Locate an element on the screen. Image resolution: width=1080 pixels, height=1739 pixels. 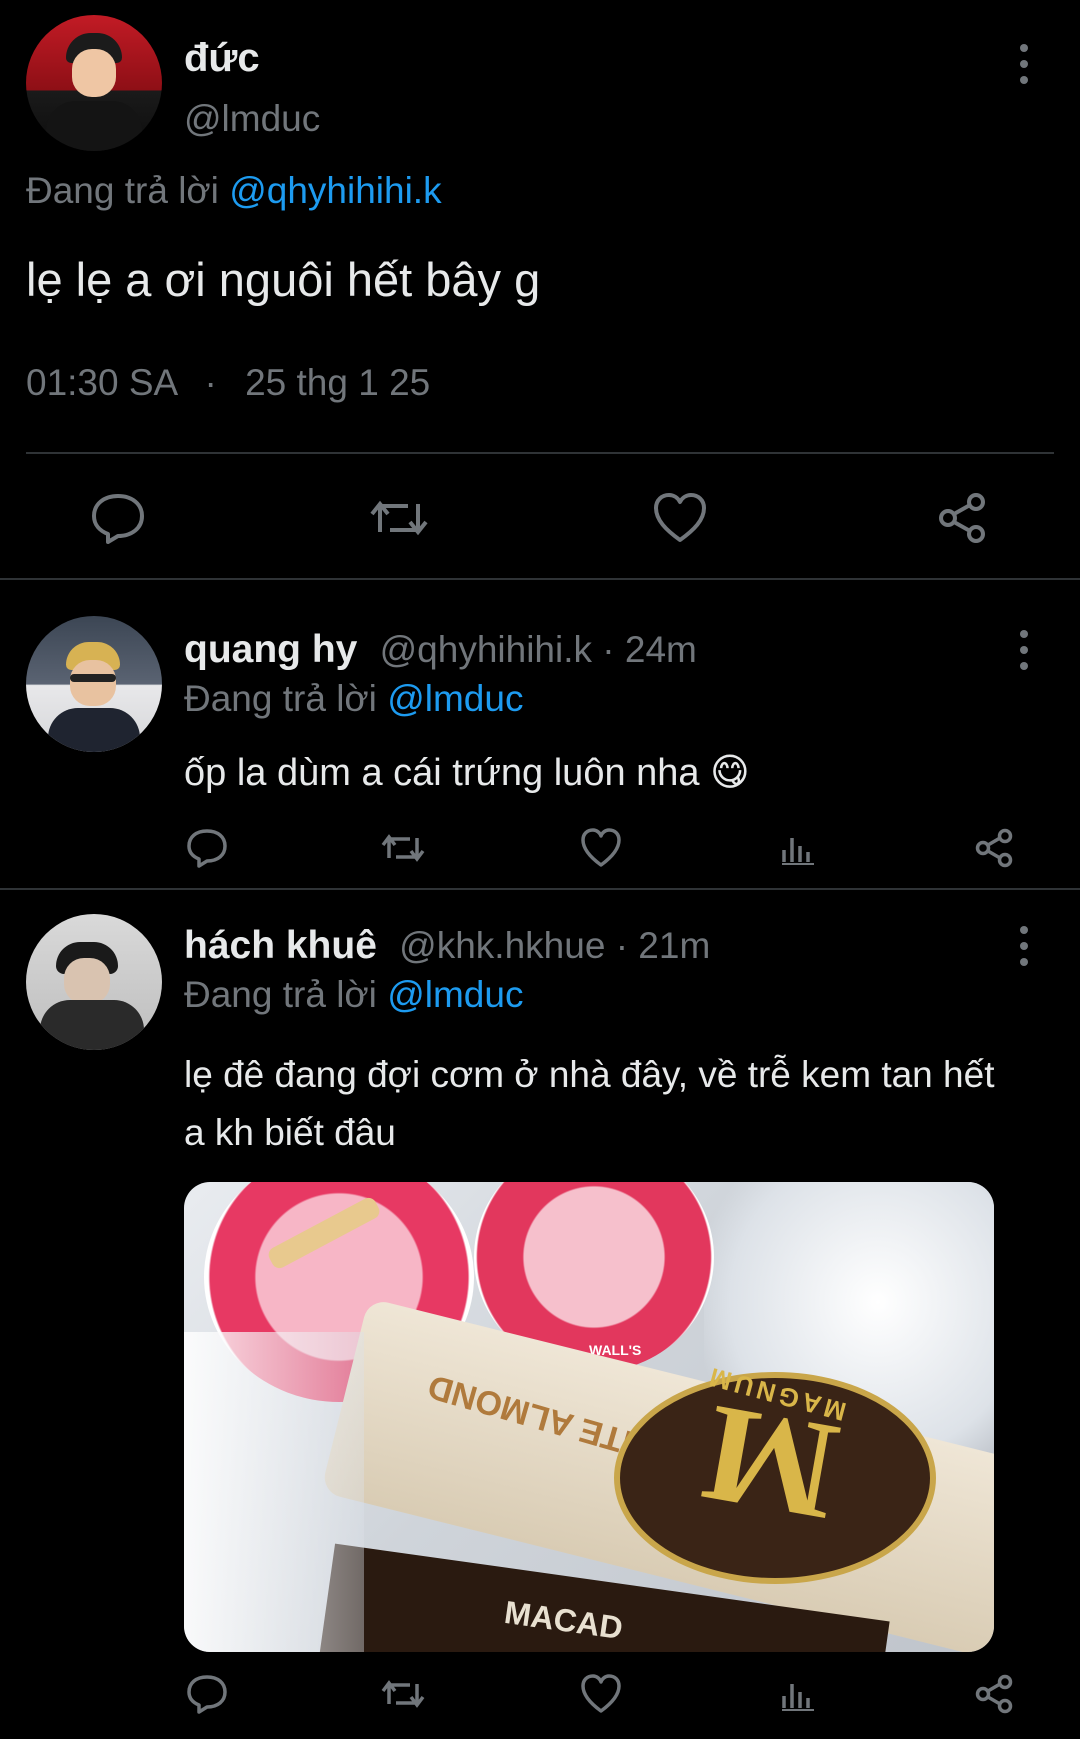
reply-text-line-2: a kh biết đâu is located at coordinates (290, 1132).